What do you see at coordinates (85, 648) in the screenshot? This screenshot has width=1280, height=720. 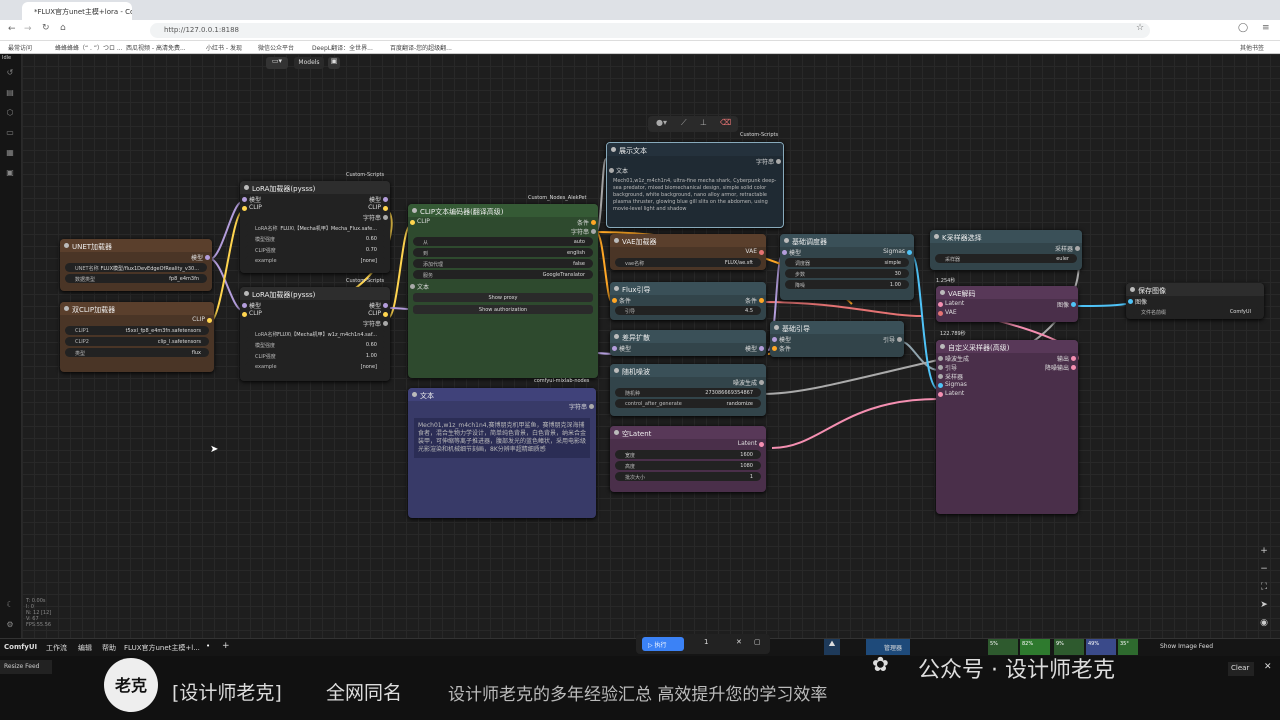 I see `menu-edit: 编辑` at bounding box center [85, 648].